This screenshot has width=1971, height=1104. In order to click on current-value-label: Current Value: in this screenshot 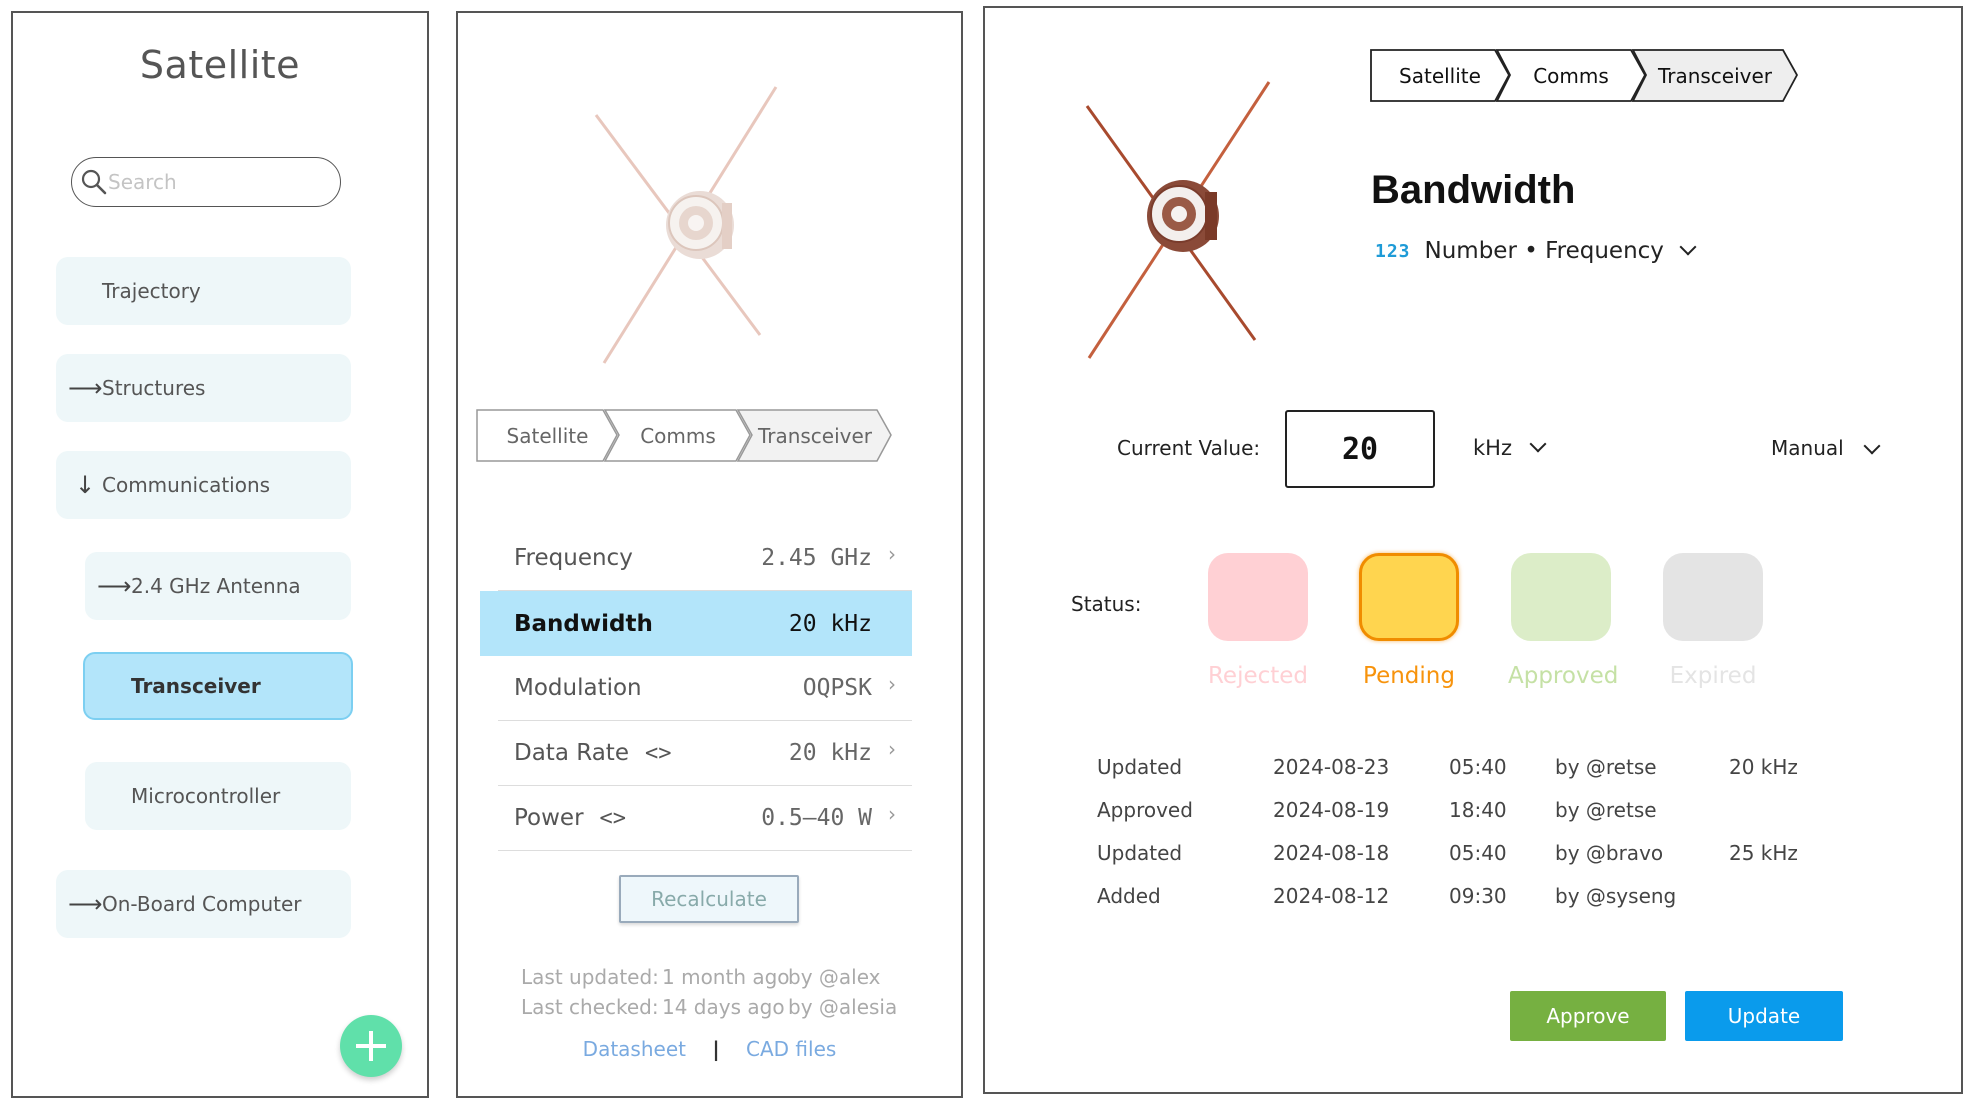, I will do `click(1189, 448)`.